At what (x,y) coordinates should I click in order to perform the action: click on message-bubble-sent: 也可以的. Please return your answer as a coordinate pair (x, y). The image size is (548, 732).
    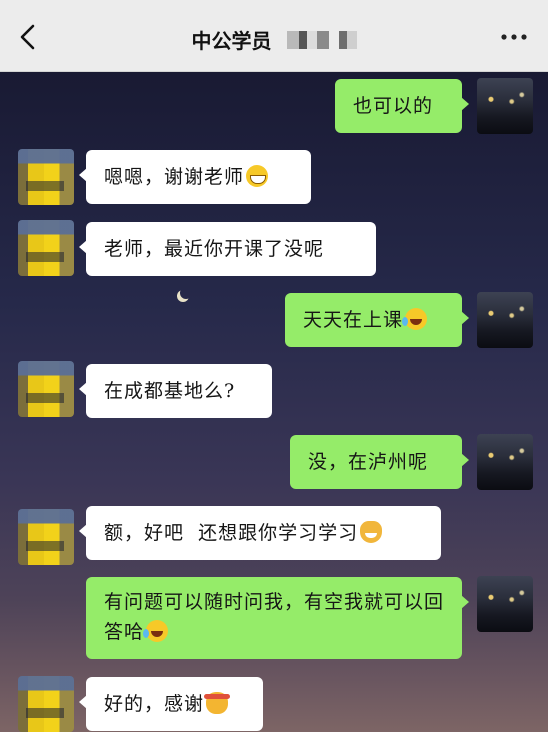
    Looking at the image, I should click on (402, 106).